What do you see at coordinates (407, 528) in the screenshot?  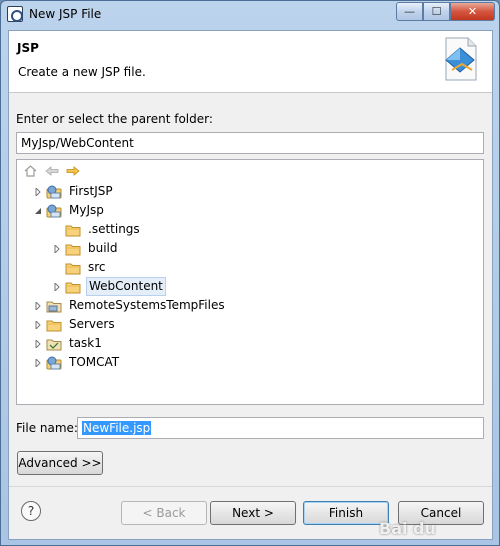 I see `baidu-watermark: Bai du` at bounding box center [407, 528].